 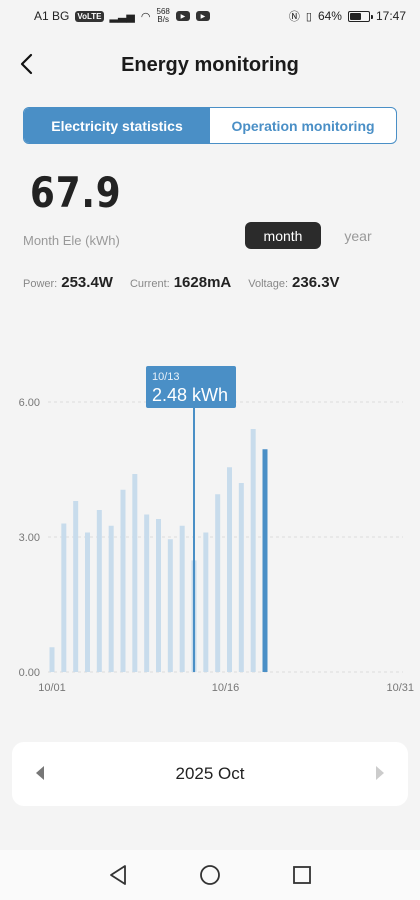 I want to click on chart-tooltip-value: 2.48 kWh, so click(x=190, y=395).